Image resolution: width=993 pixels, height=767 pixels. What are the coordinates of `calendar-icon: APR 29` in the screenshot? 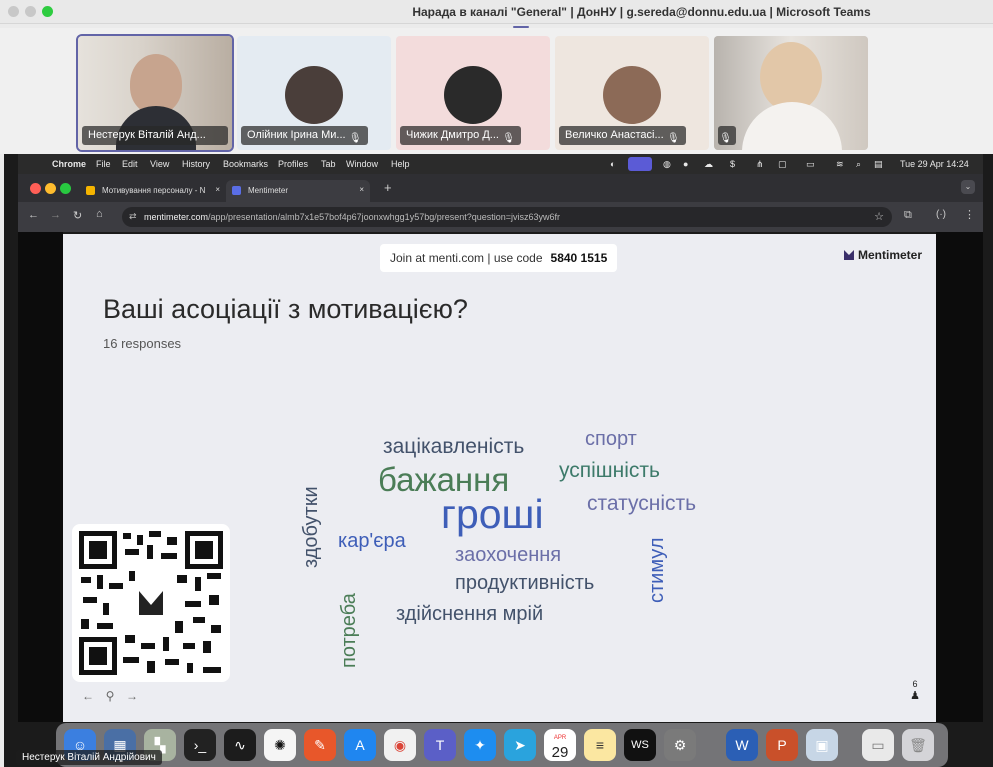 It's located at (560, 745).